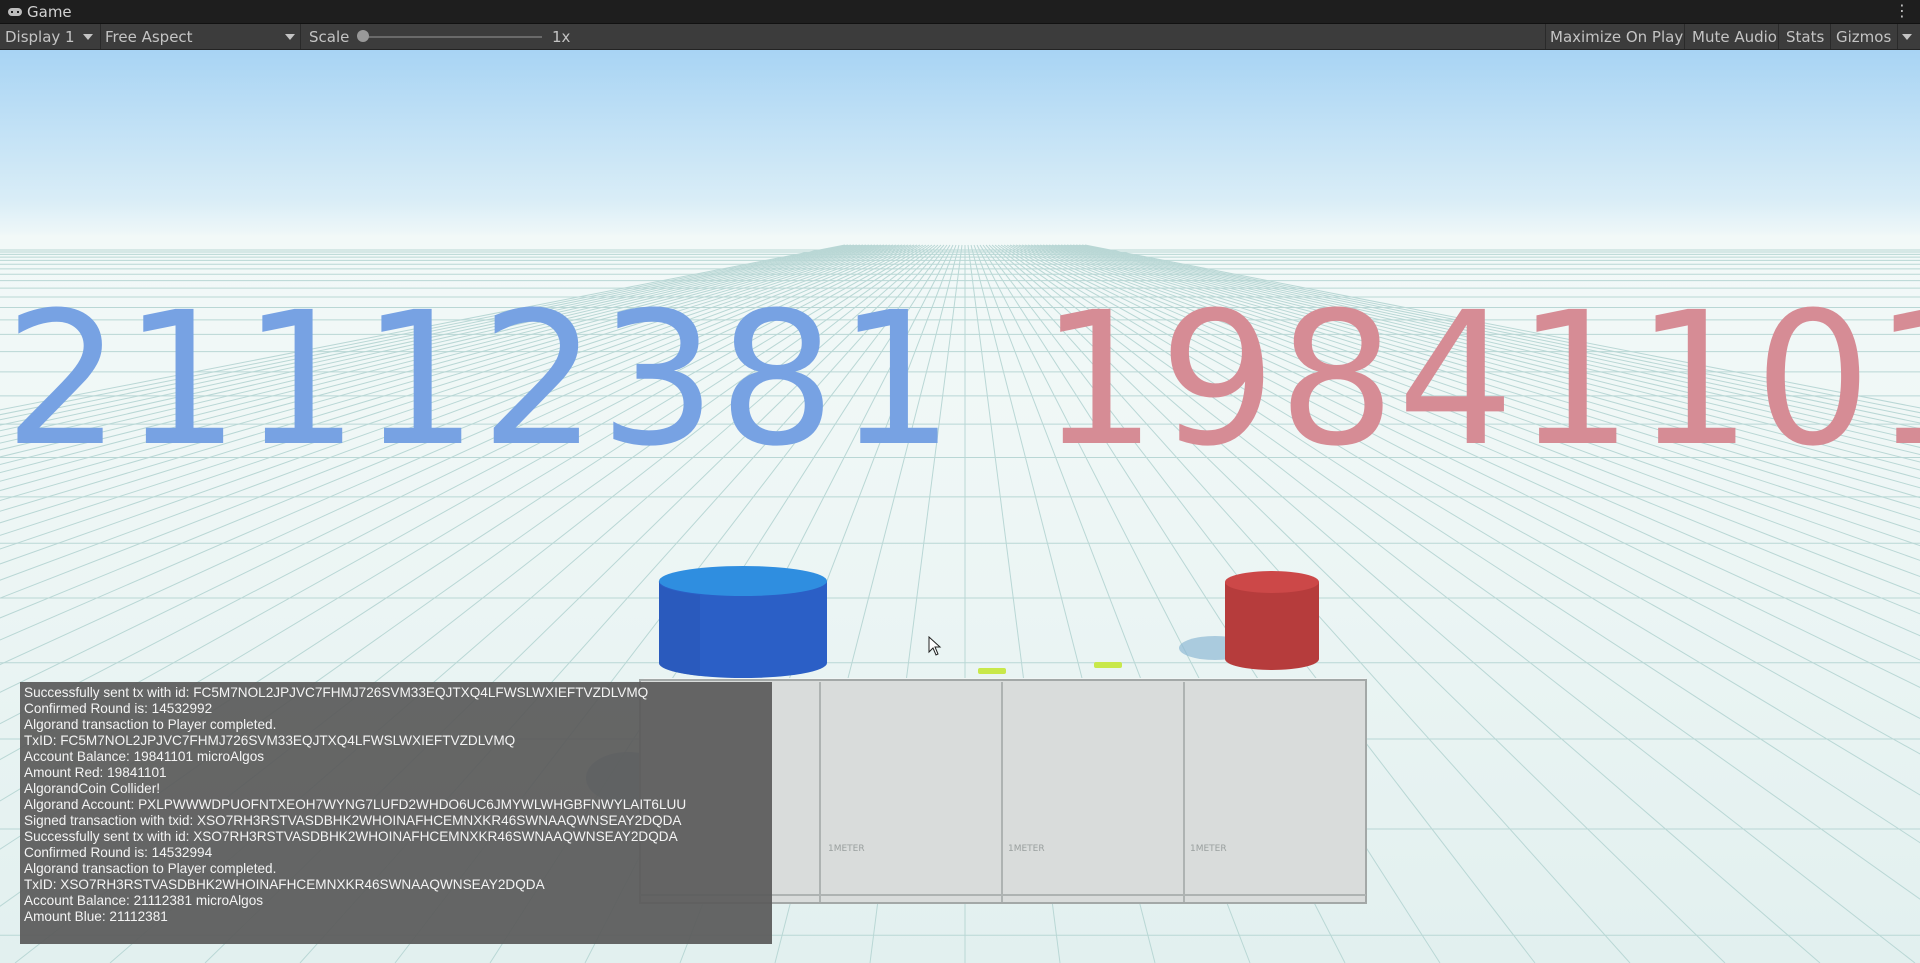 The width and height of the screenshot is (1920, 963). I want to click on scale-label: Scale, so click(329, 36).